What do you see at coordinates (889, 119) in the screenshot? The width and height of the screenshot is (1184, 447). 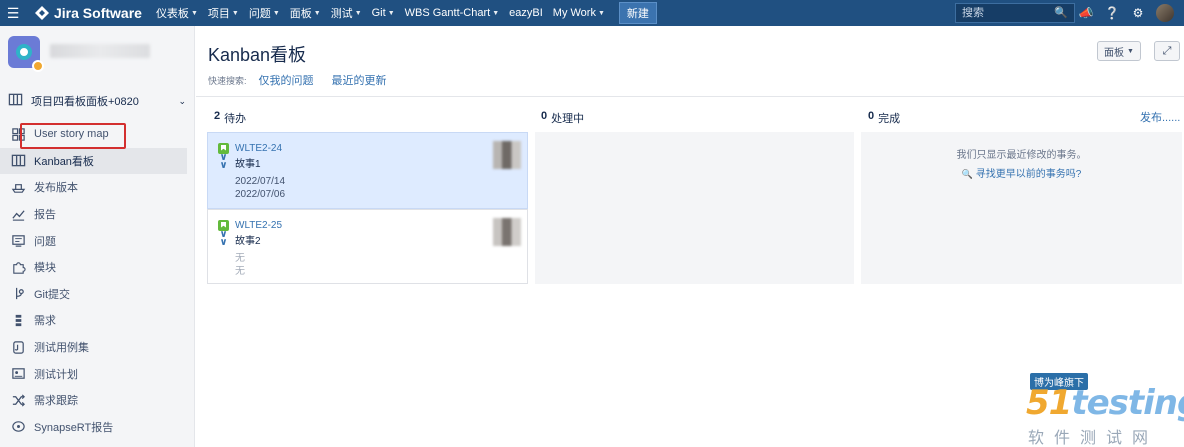 I see `column-name: 完成` at bounding box center [889, 119].